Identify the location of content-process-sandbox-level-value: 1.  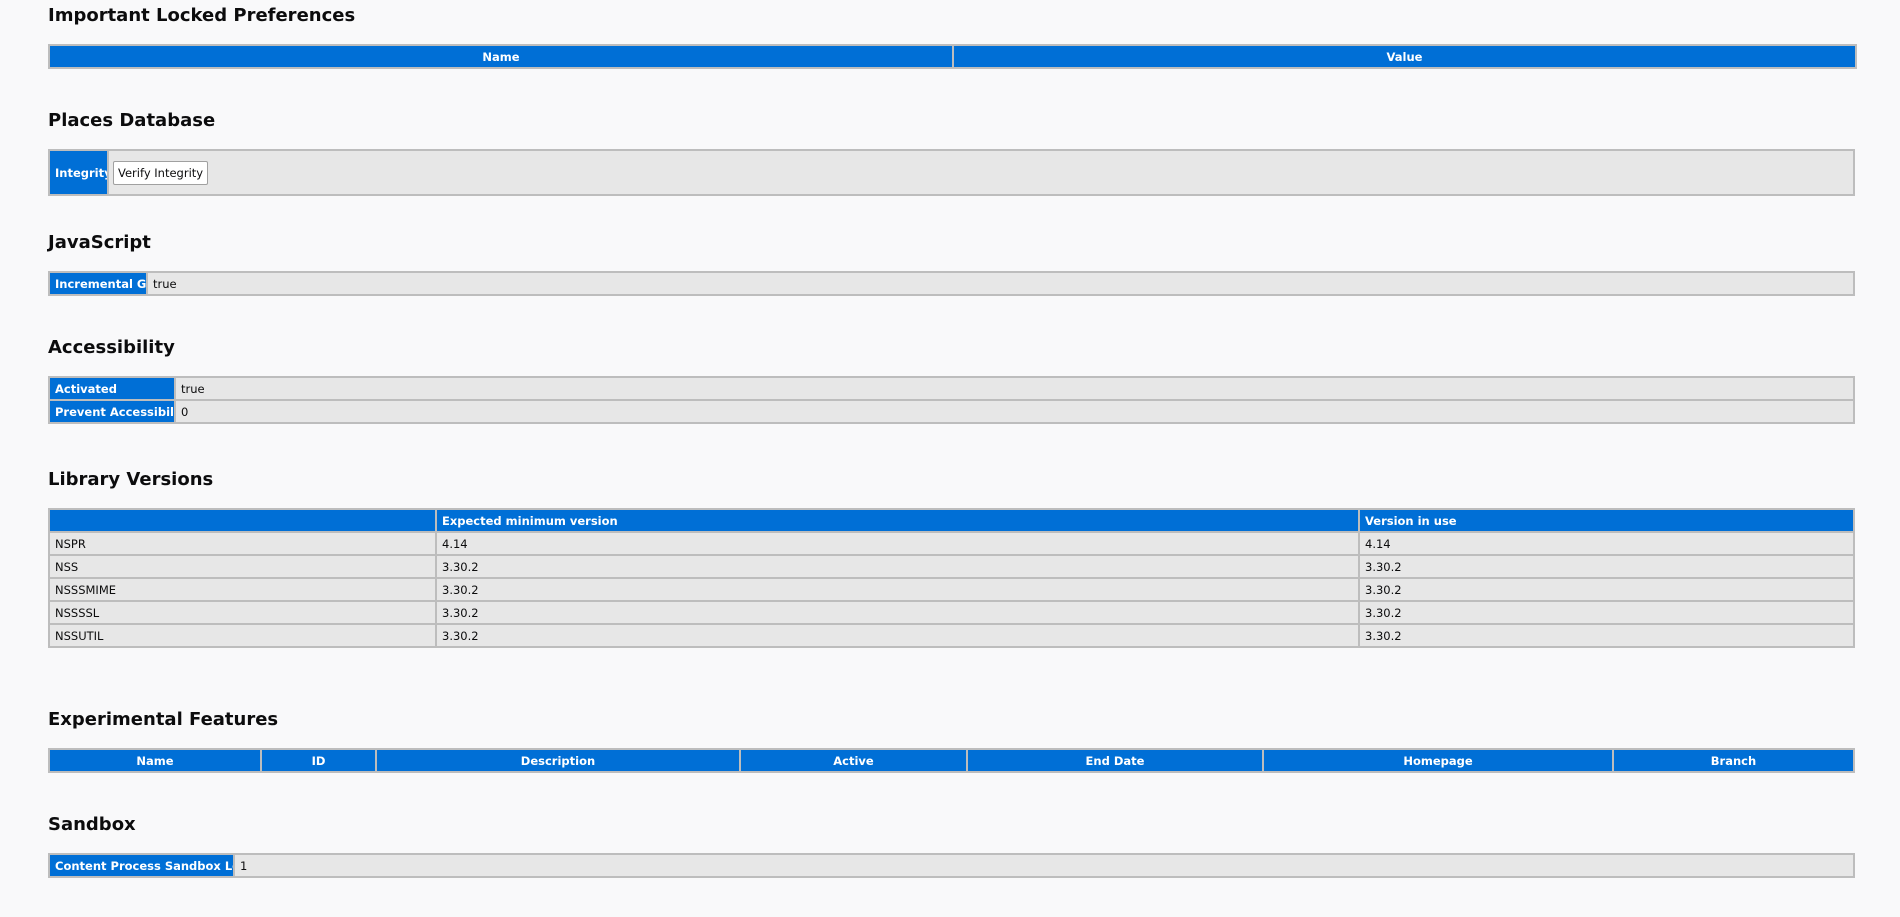
(1044, 865).